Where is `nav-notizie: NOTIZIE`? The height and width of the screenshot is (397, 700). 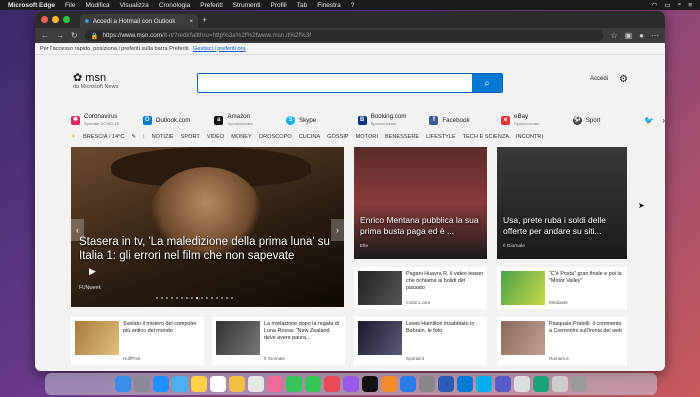
nav-notizie: NOTIZIE is located at coordinates (163, 137).